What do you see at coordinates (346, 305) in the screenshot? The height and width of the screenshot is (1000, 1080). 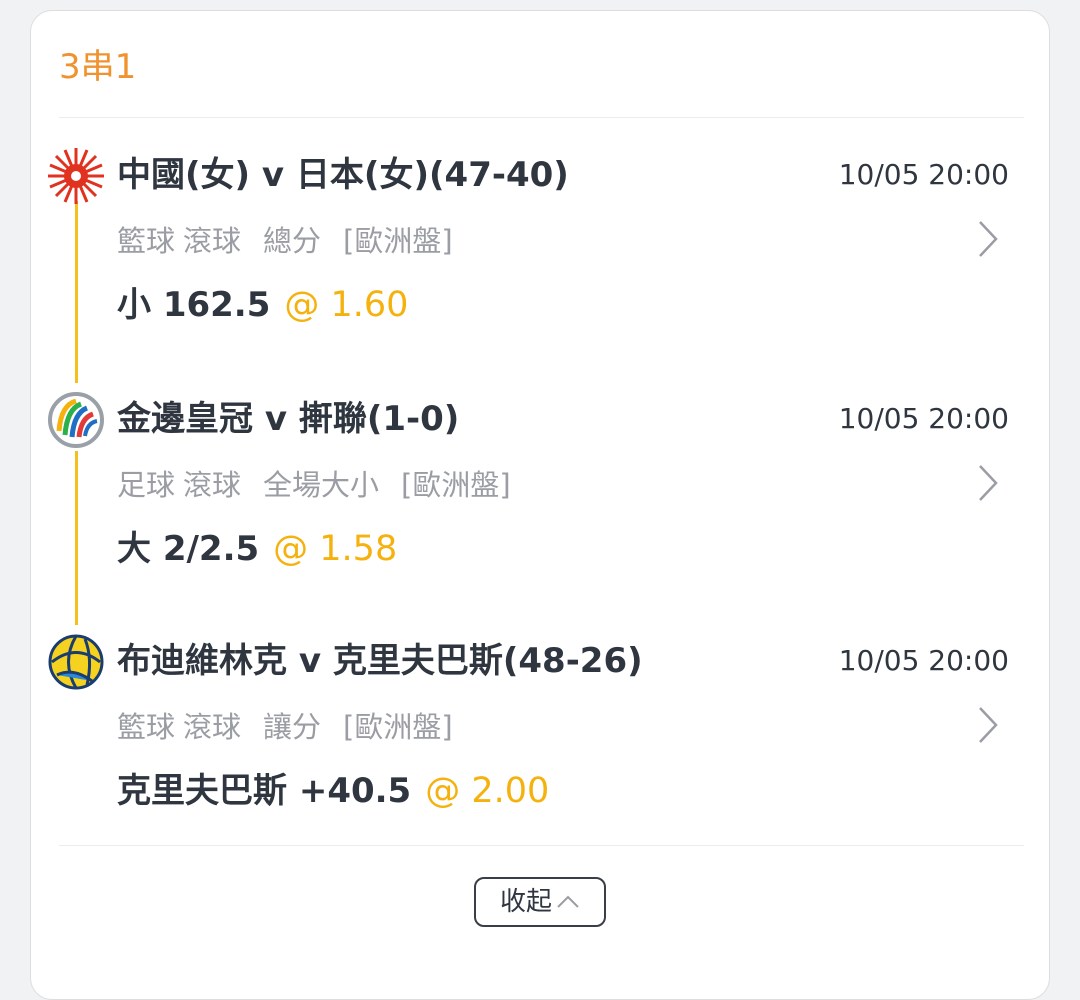 I see `odds-value: @ 1.60` at bounding box center [346, 305].